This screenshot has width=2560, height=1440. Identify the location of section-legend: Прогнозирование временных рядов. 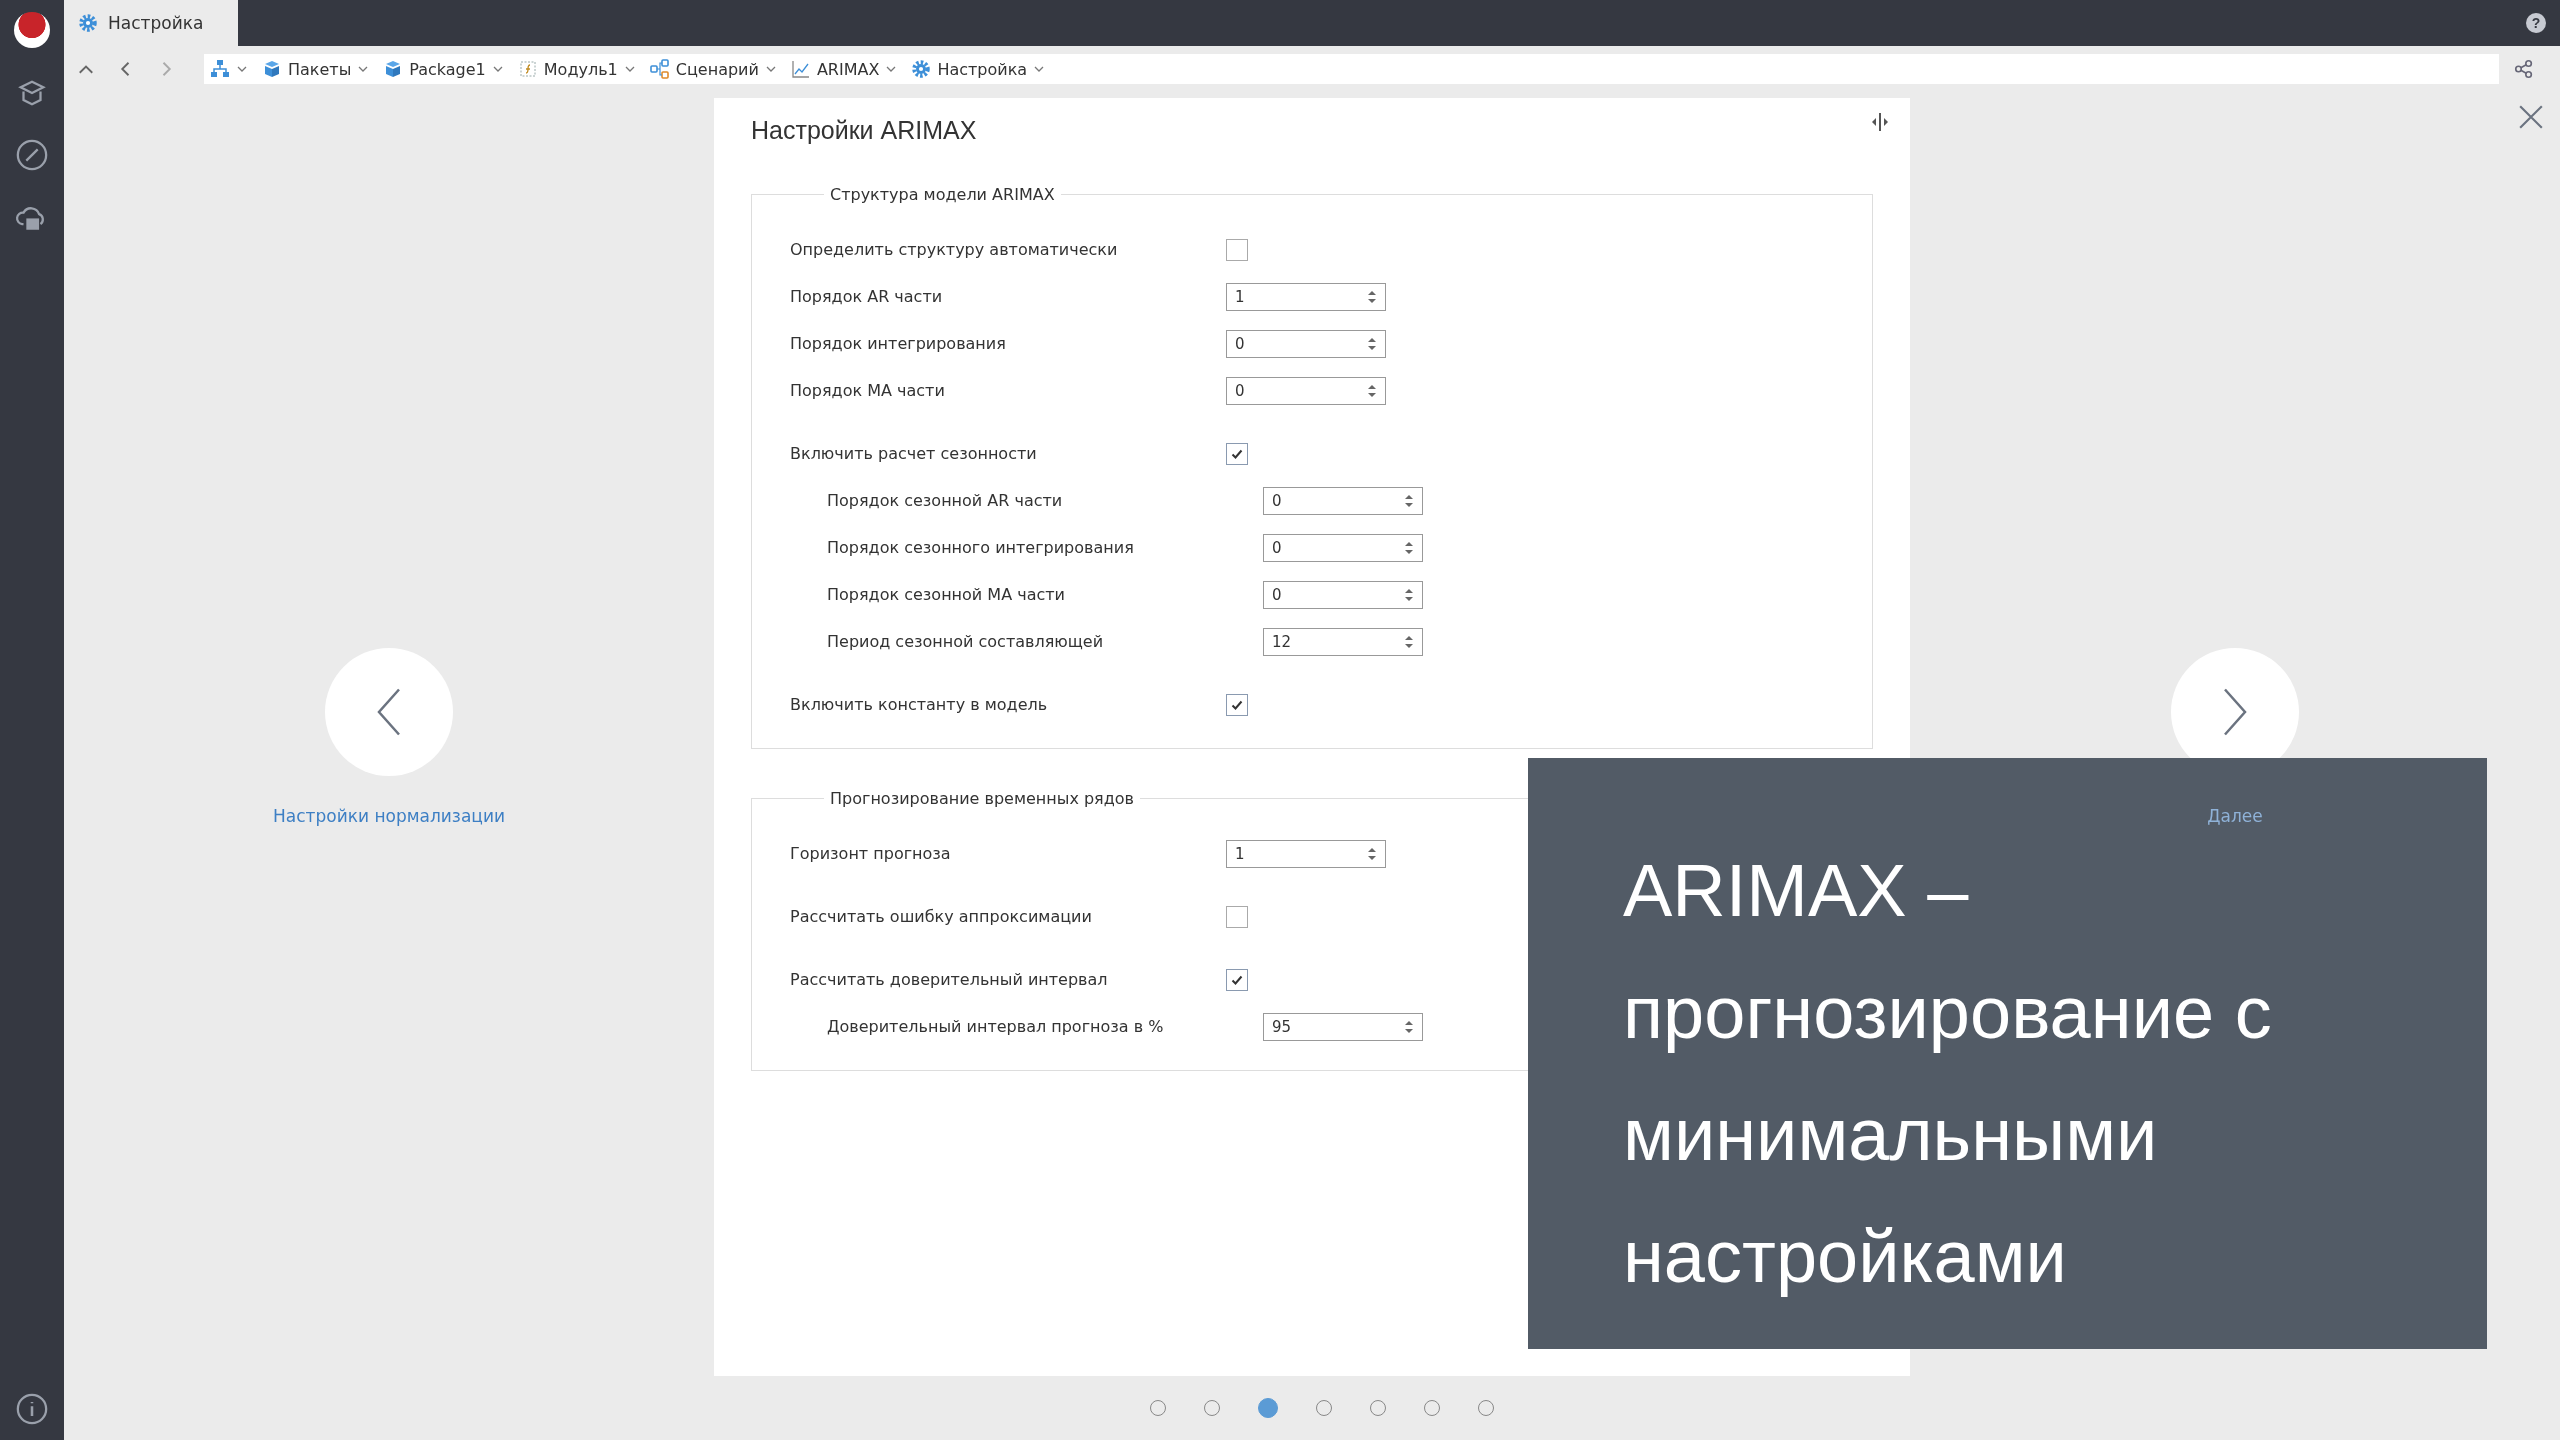
(982, 798).